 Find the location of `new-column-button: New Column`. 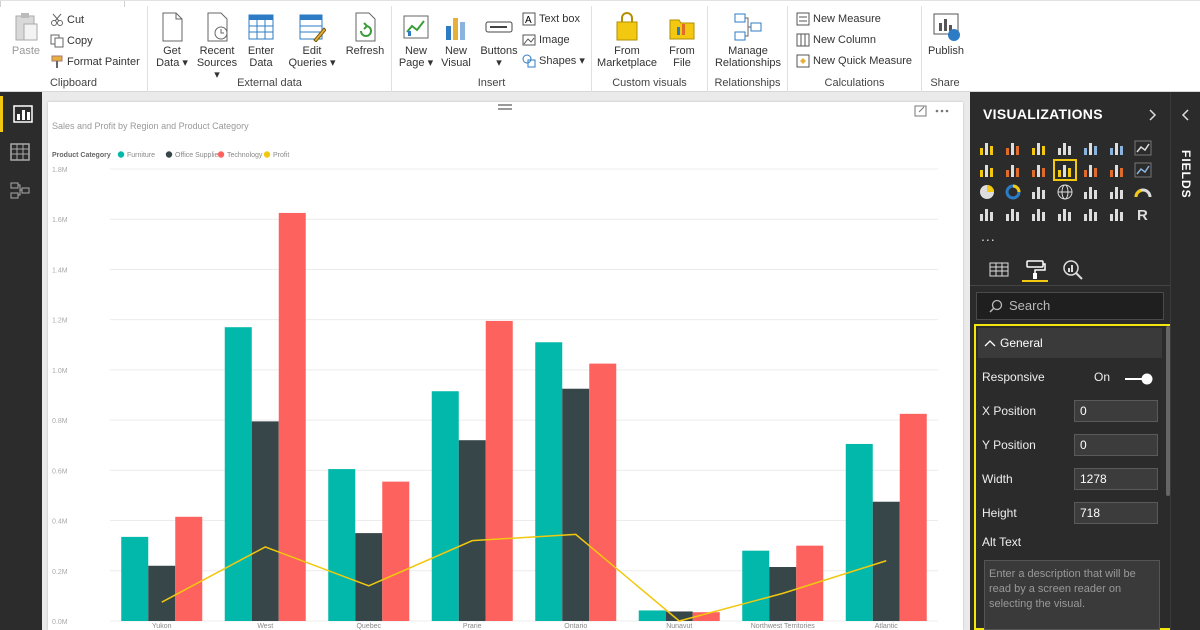

new-column-button: New Column is located at coordinates (836, 40).